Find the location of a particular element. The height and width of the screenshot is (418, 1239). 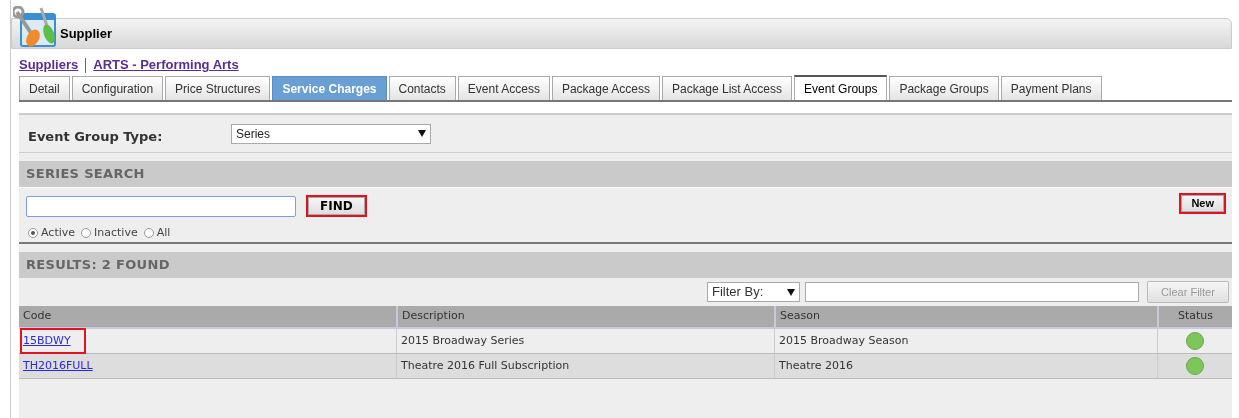

code-link: 15BDWY is located at coordinates (53, 341).